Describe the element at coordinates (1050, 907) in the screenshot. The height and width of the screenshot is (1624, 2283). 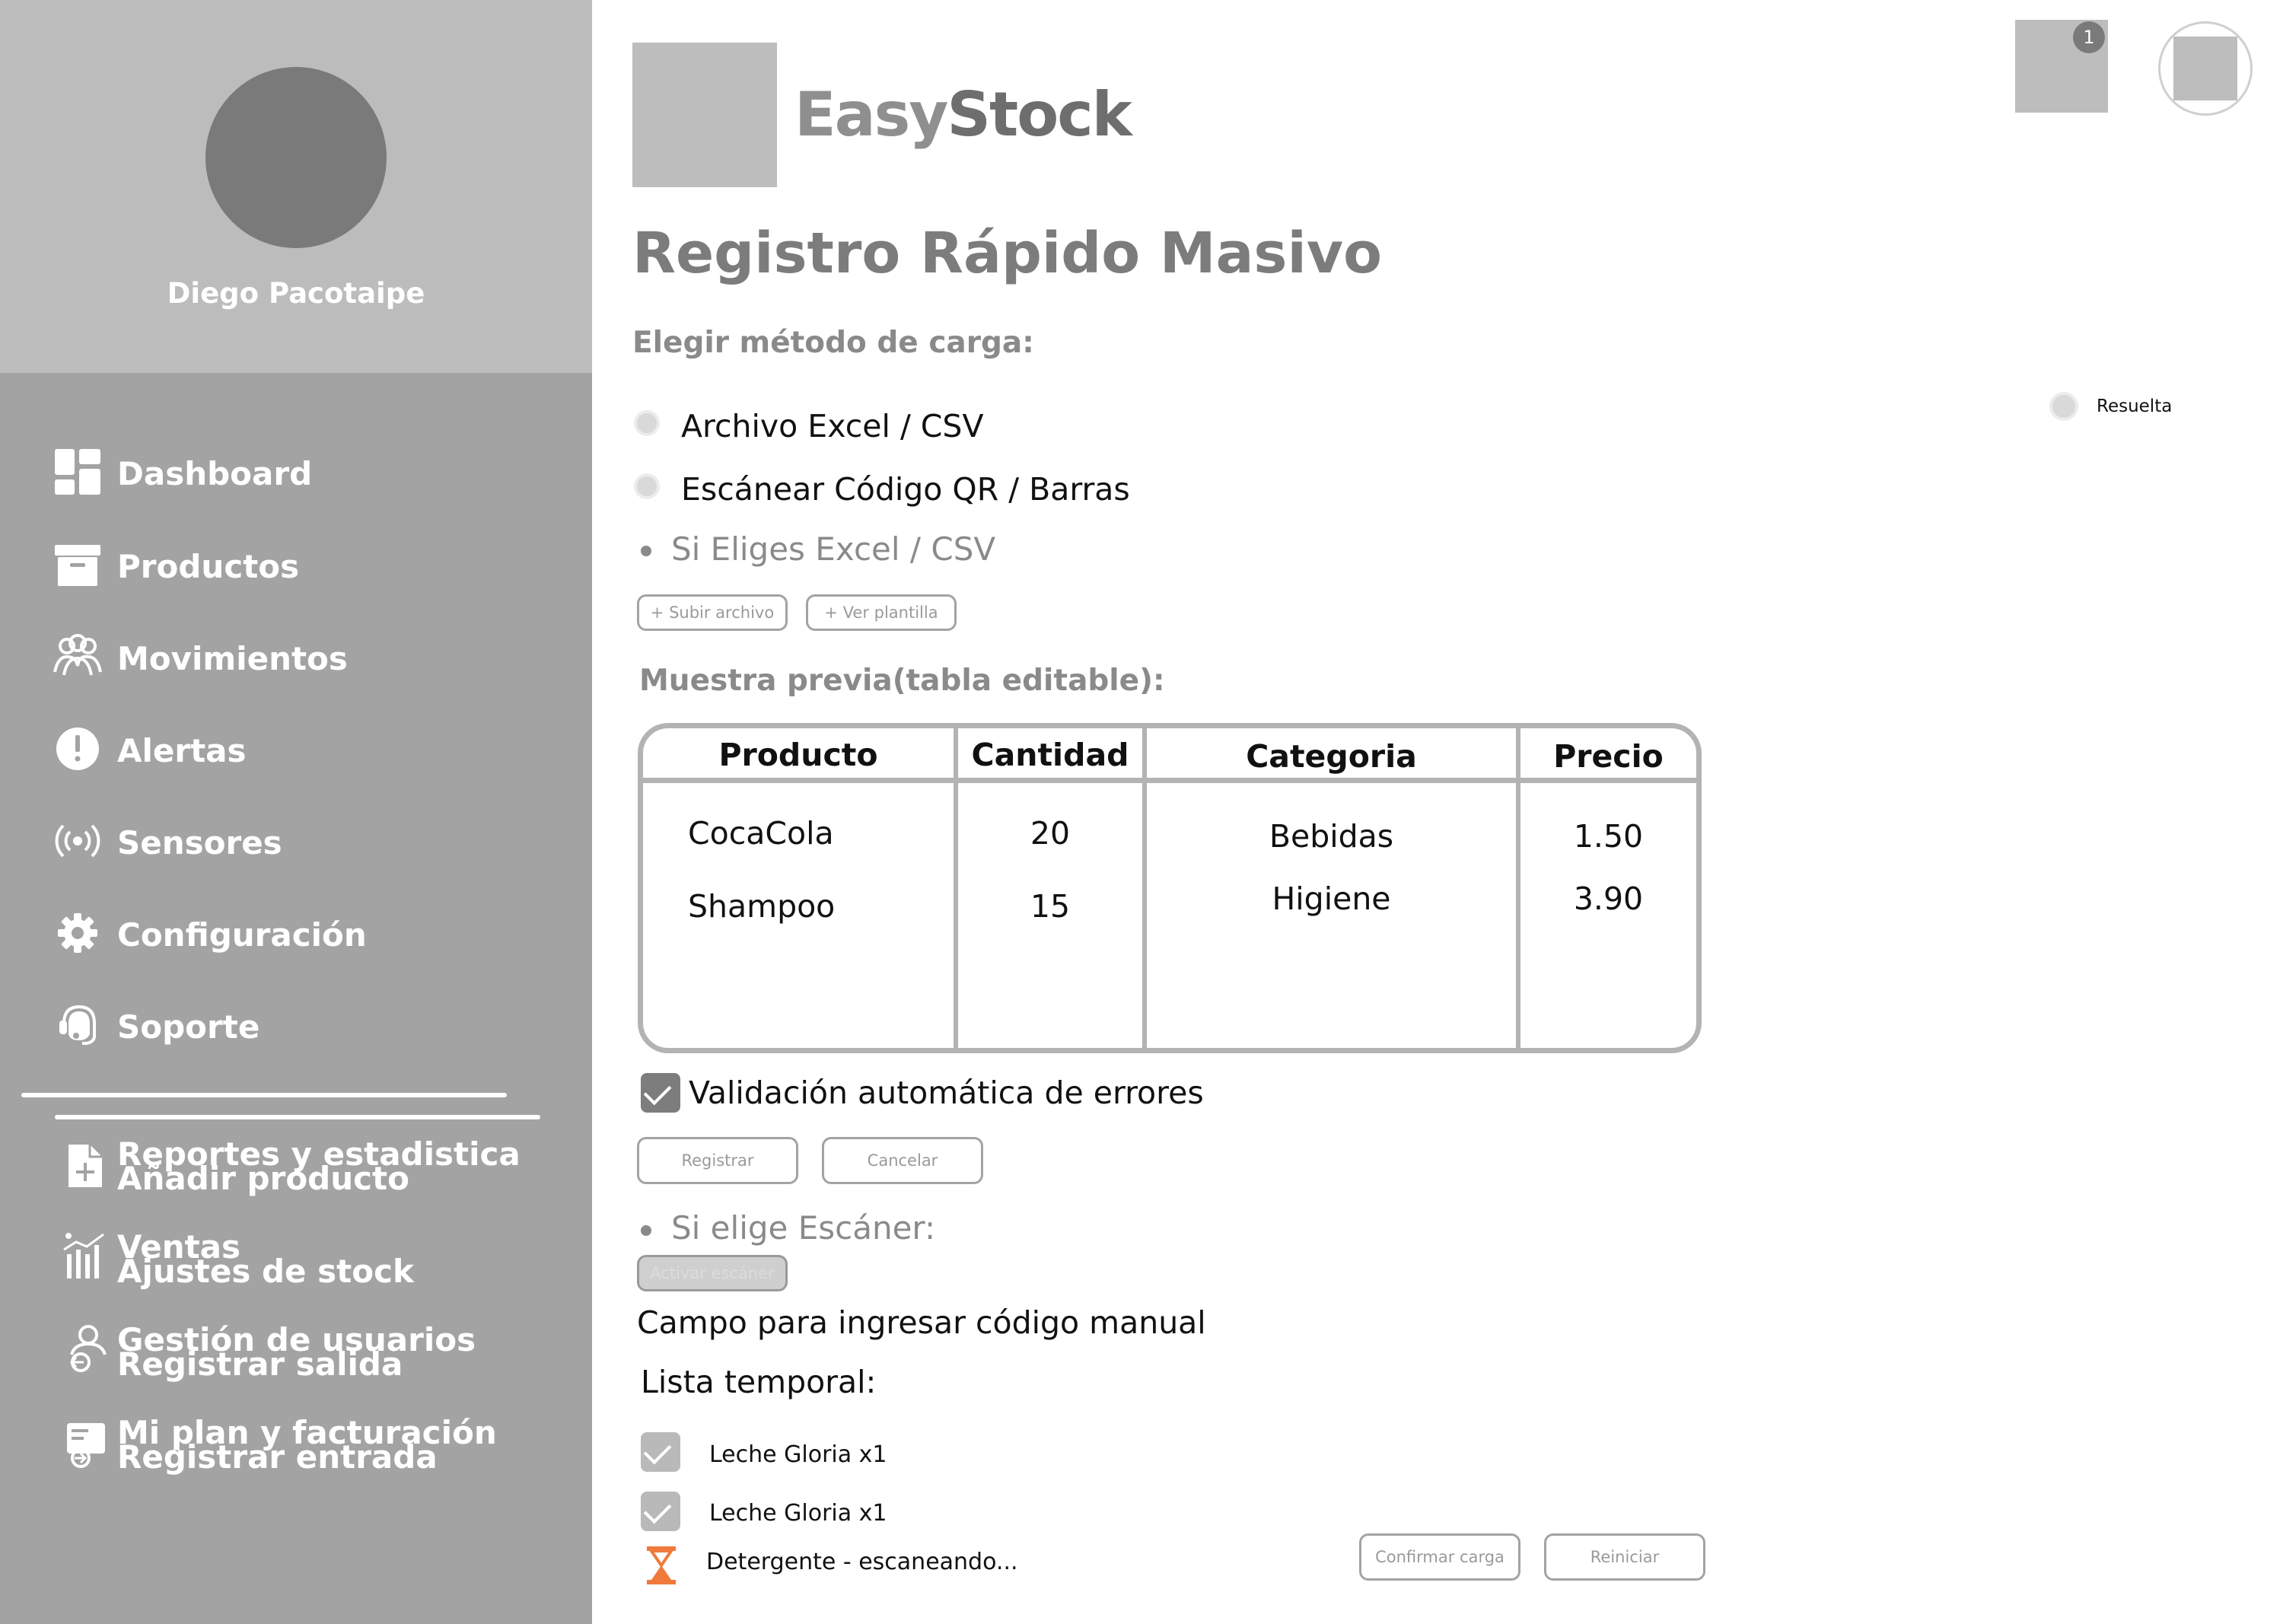
I see `table-cell: 15` at that location.